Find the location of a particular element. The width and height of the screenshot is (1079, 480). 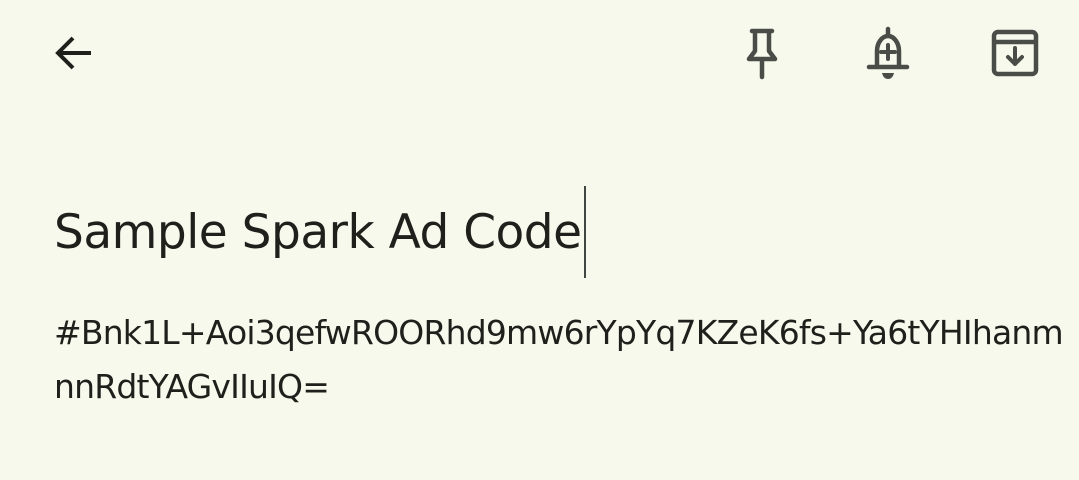

archive-button is located at coordinates (1015, 53).